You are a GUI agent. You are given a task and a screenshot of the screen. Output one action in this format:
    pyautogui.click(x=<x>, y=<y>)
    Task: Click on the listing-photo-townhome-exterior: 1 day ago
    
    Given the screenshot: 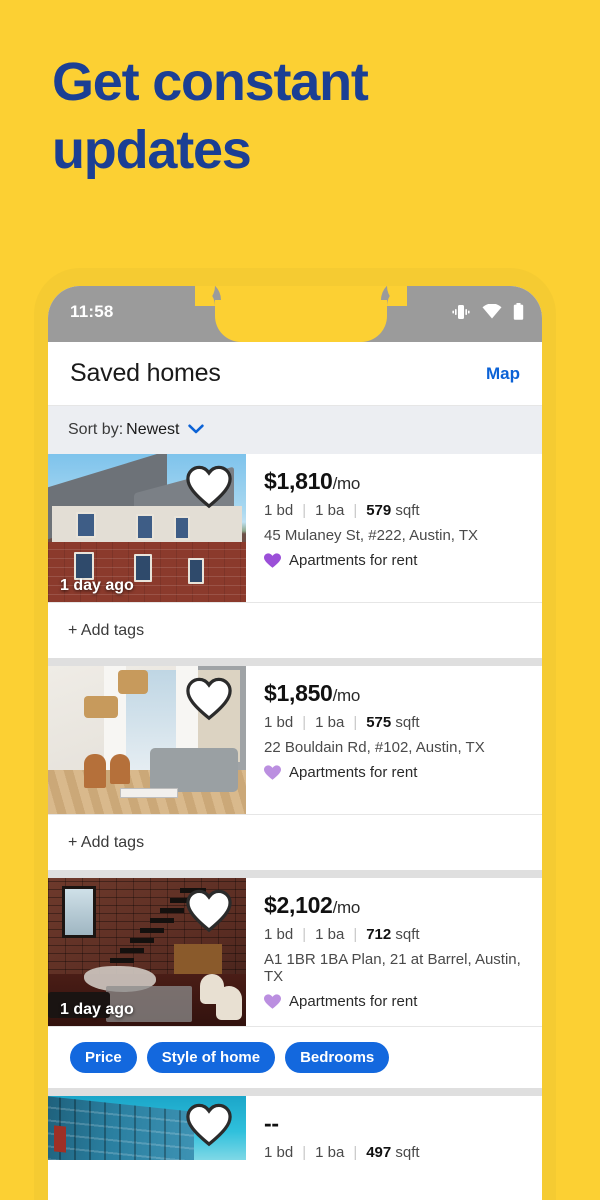 What is the action you would take?
    pyautogui.click(x=147, y=528)
    